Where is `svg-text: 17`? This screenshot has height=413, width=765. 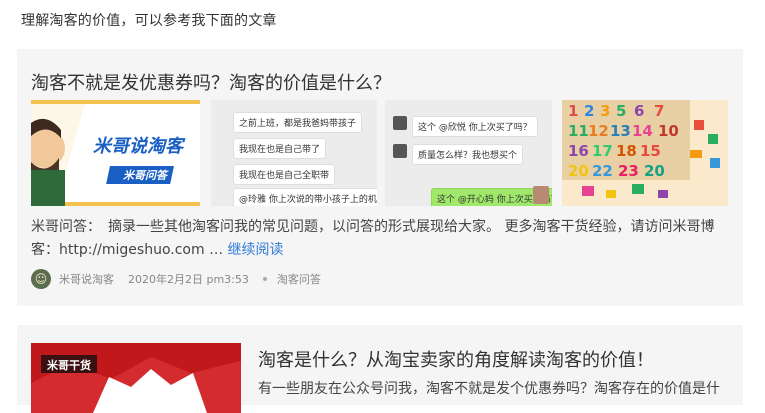
svg-text: 17 is located at coordinates (602, 151).